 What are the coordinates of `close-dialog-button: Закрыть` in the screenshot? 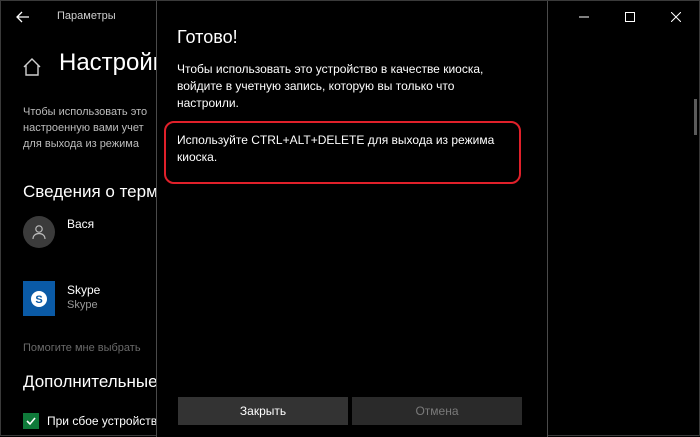 It's located at (263, 411).